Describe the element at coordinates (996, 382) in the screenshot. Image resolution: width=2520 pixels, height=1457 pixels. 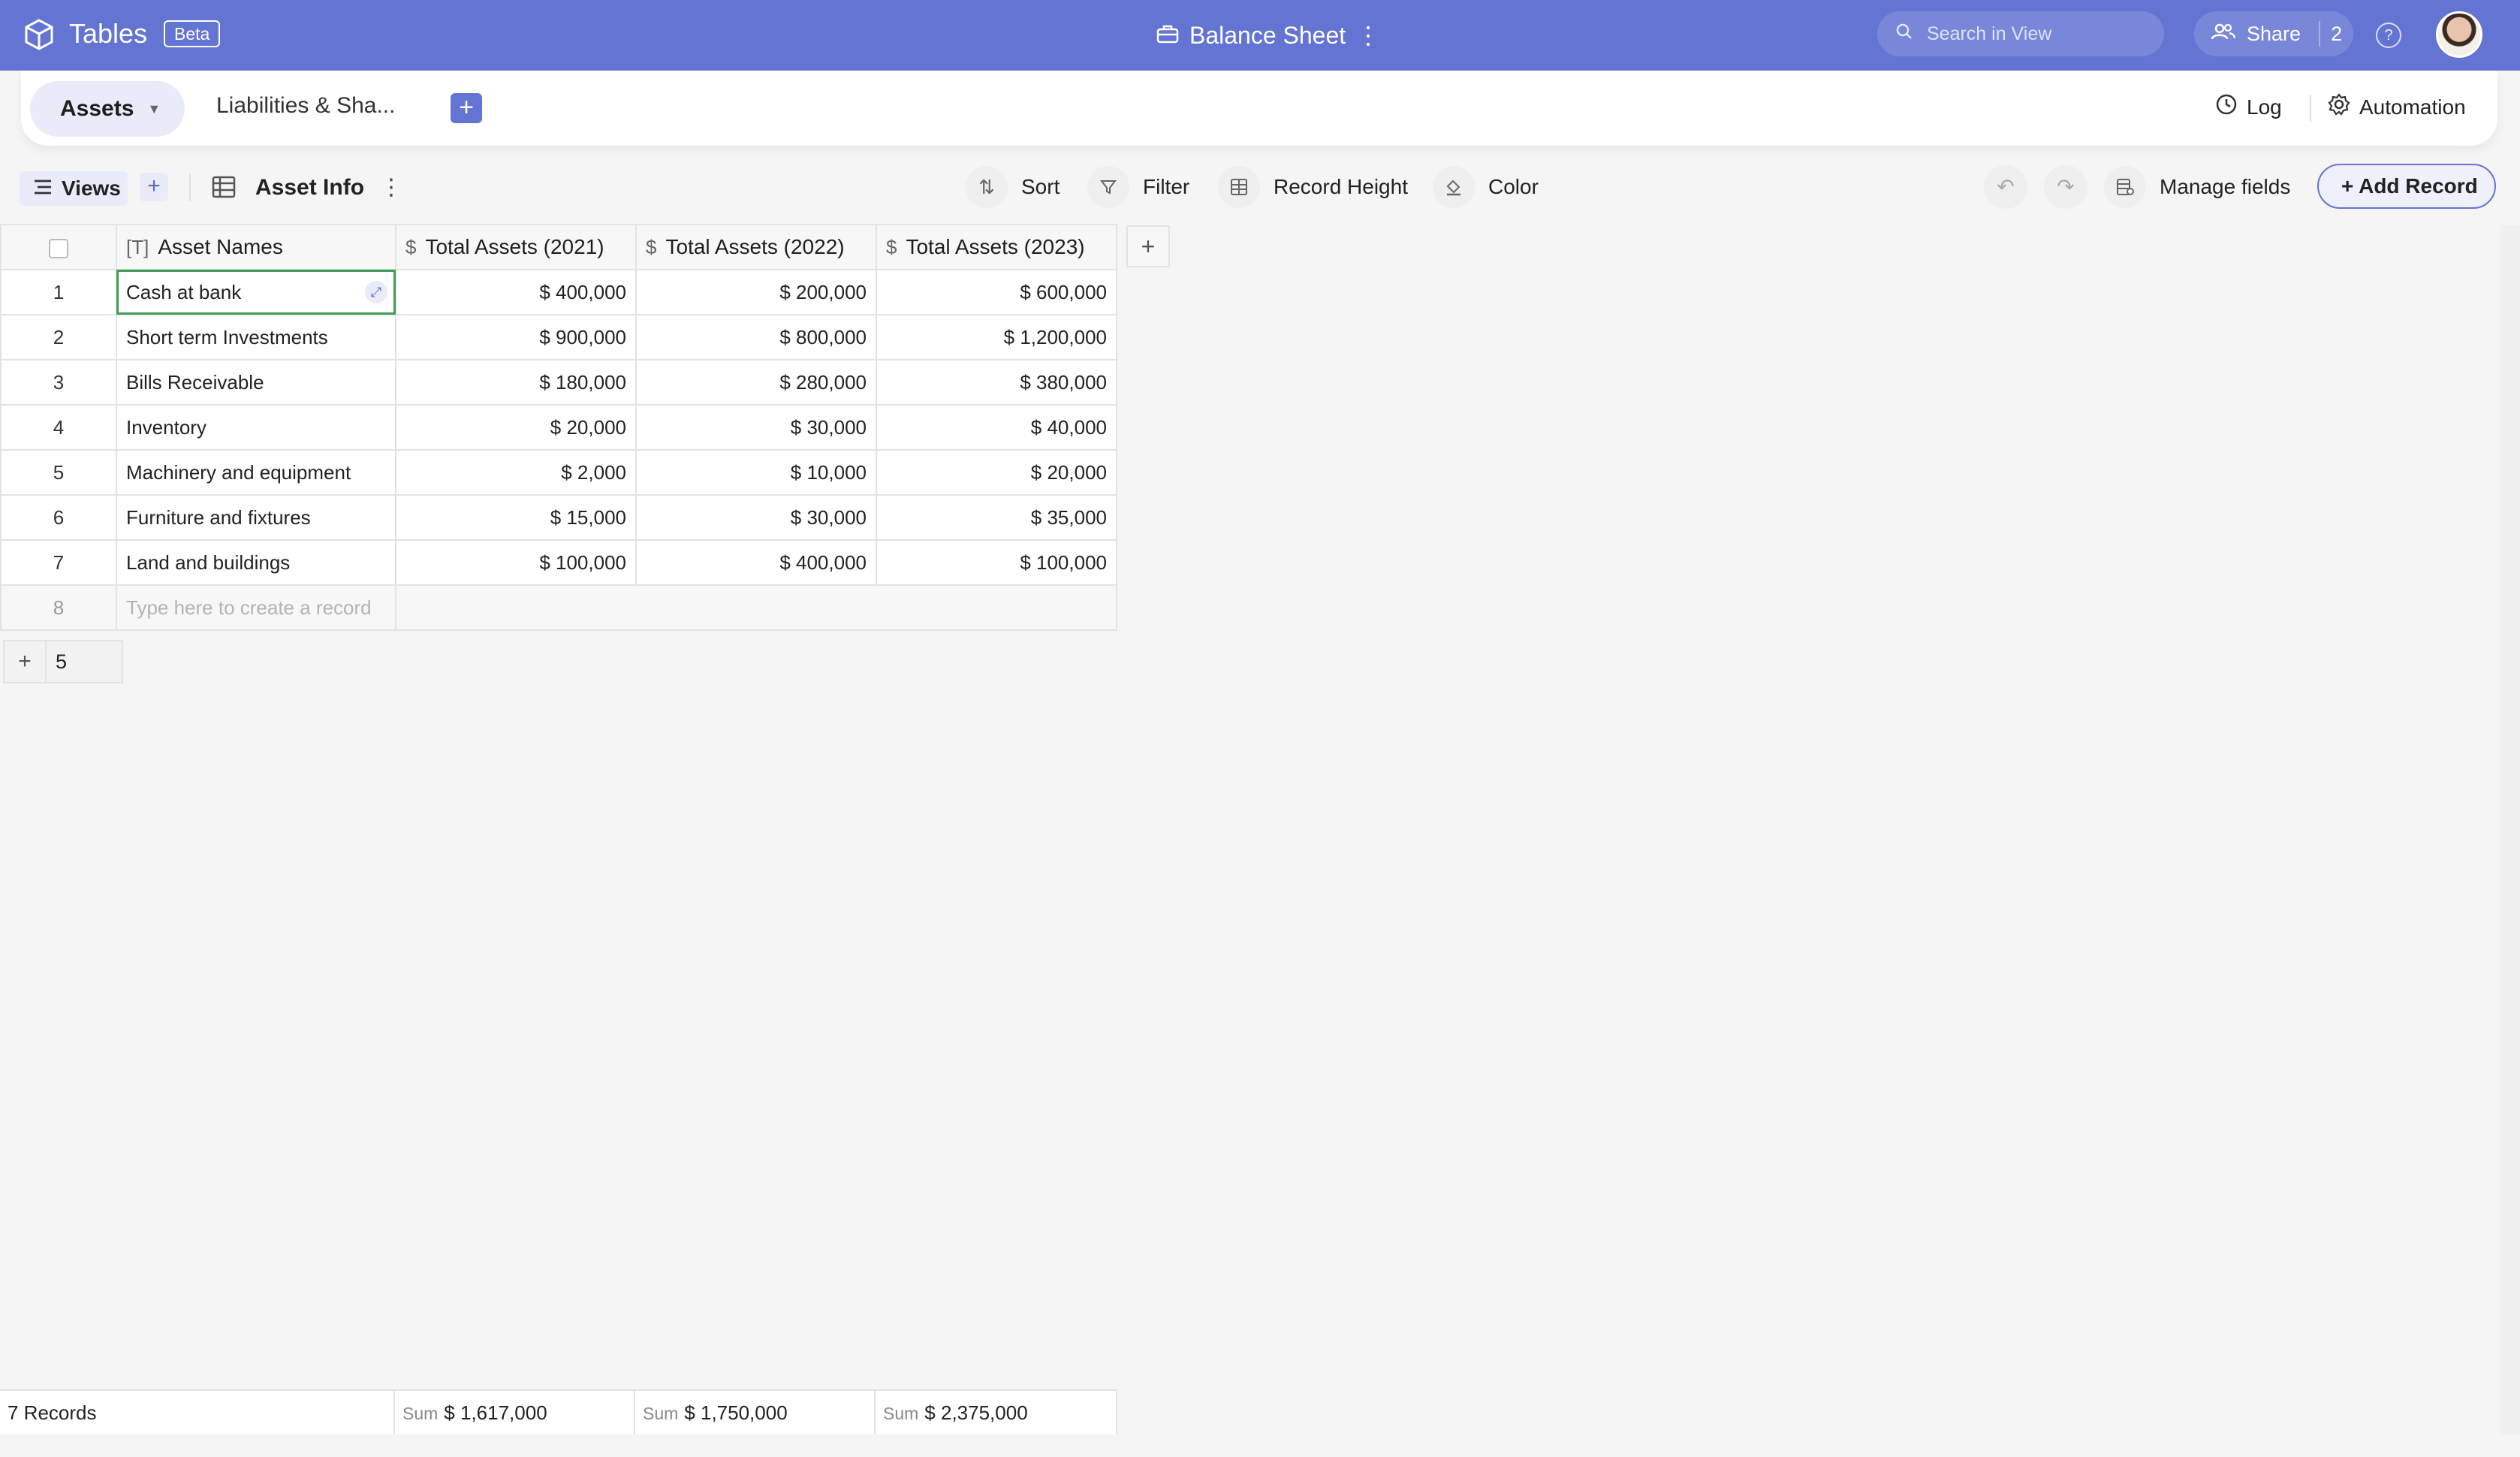
I see `cell-2023: $ 380,000` at that location.